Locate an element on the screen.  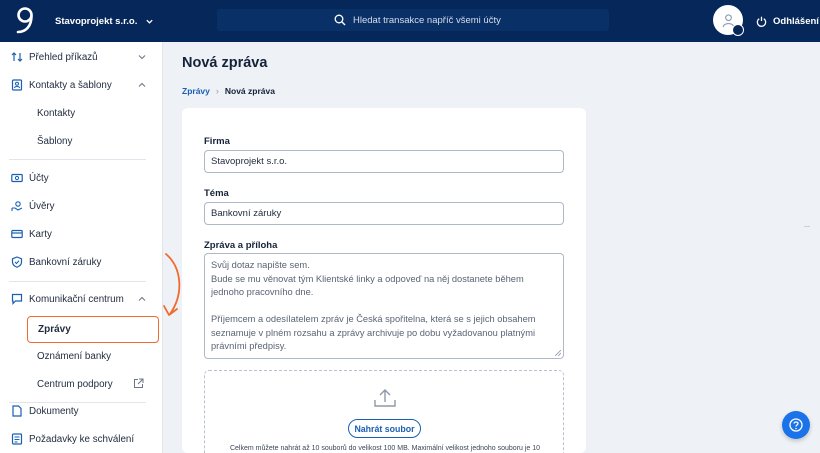
sidebar-item-label: Kontakty a šablony is located at coordinates (70, 85).